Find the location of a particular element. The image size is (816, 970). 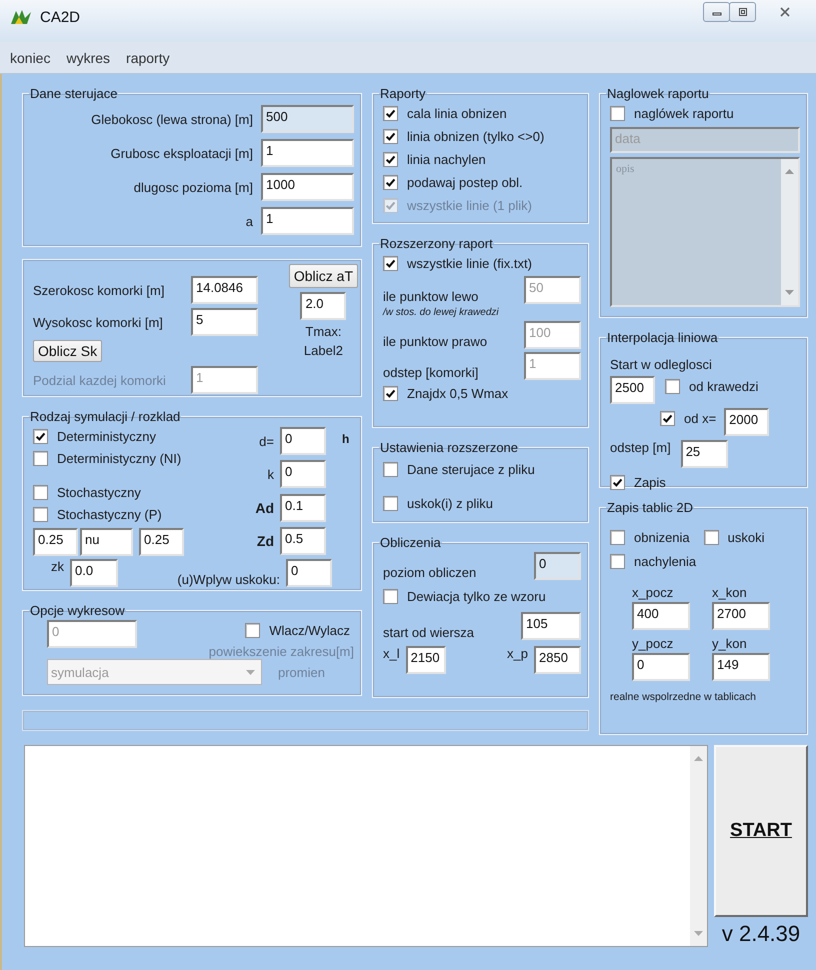

field-label: dlugosc pozioma [m] is located at coordinates (193, 187).